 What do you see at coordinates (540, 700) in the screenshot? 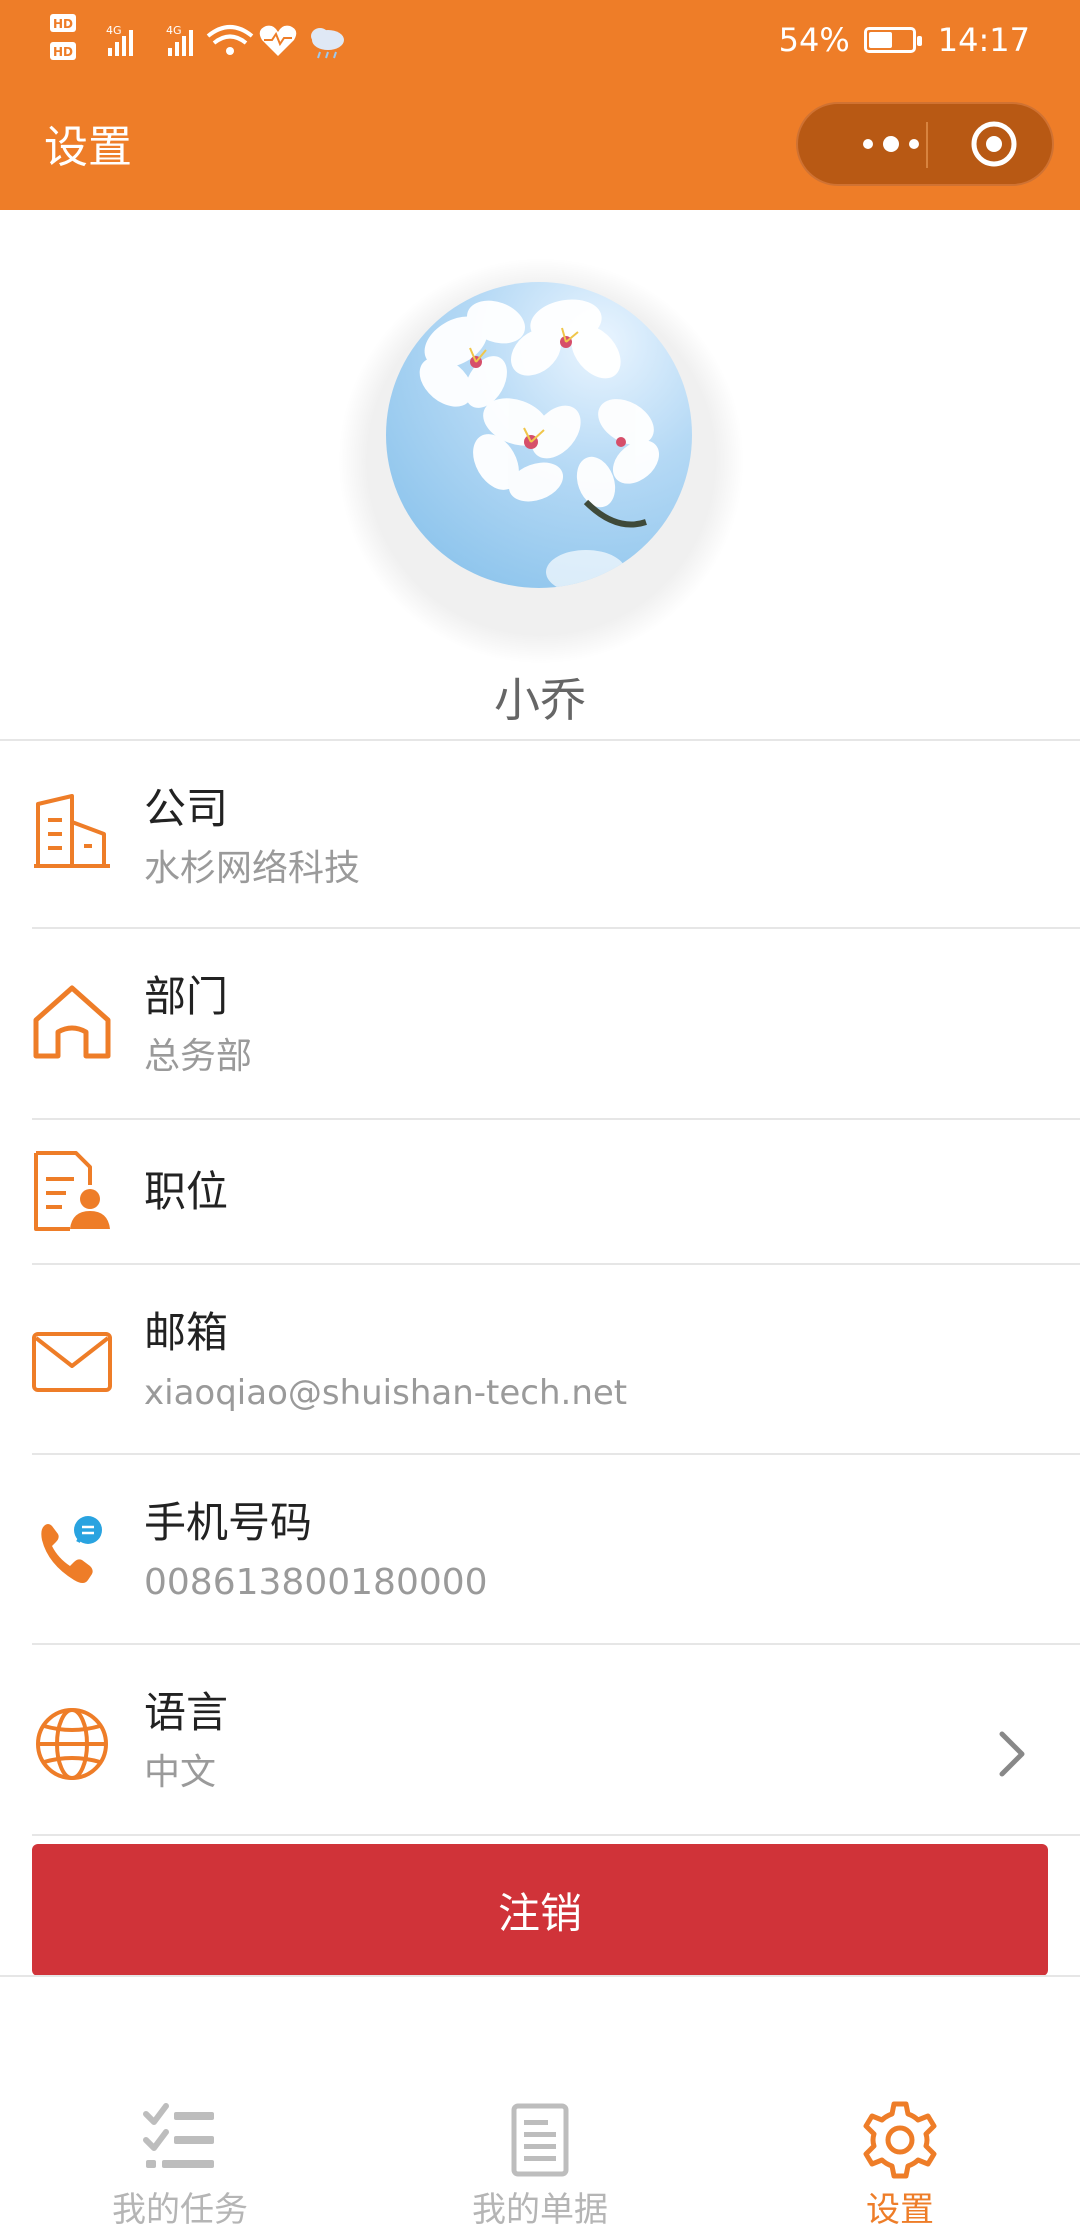
I see `username: 小乔` at bounding box center [540, 700].